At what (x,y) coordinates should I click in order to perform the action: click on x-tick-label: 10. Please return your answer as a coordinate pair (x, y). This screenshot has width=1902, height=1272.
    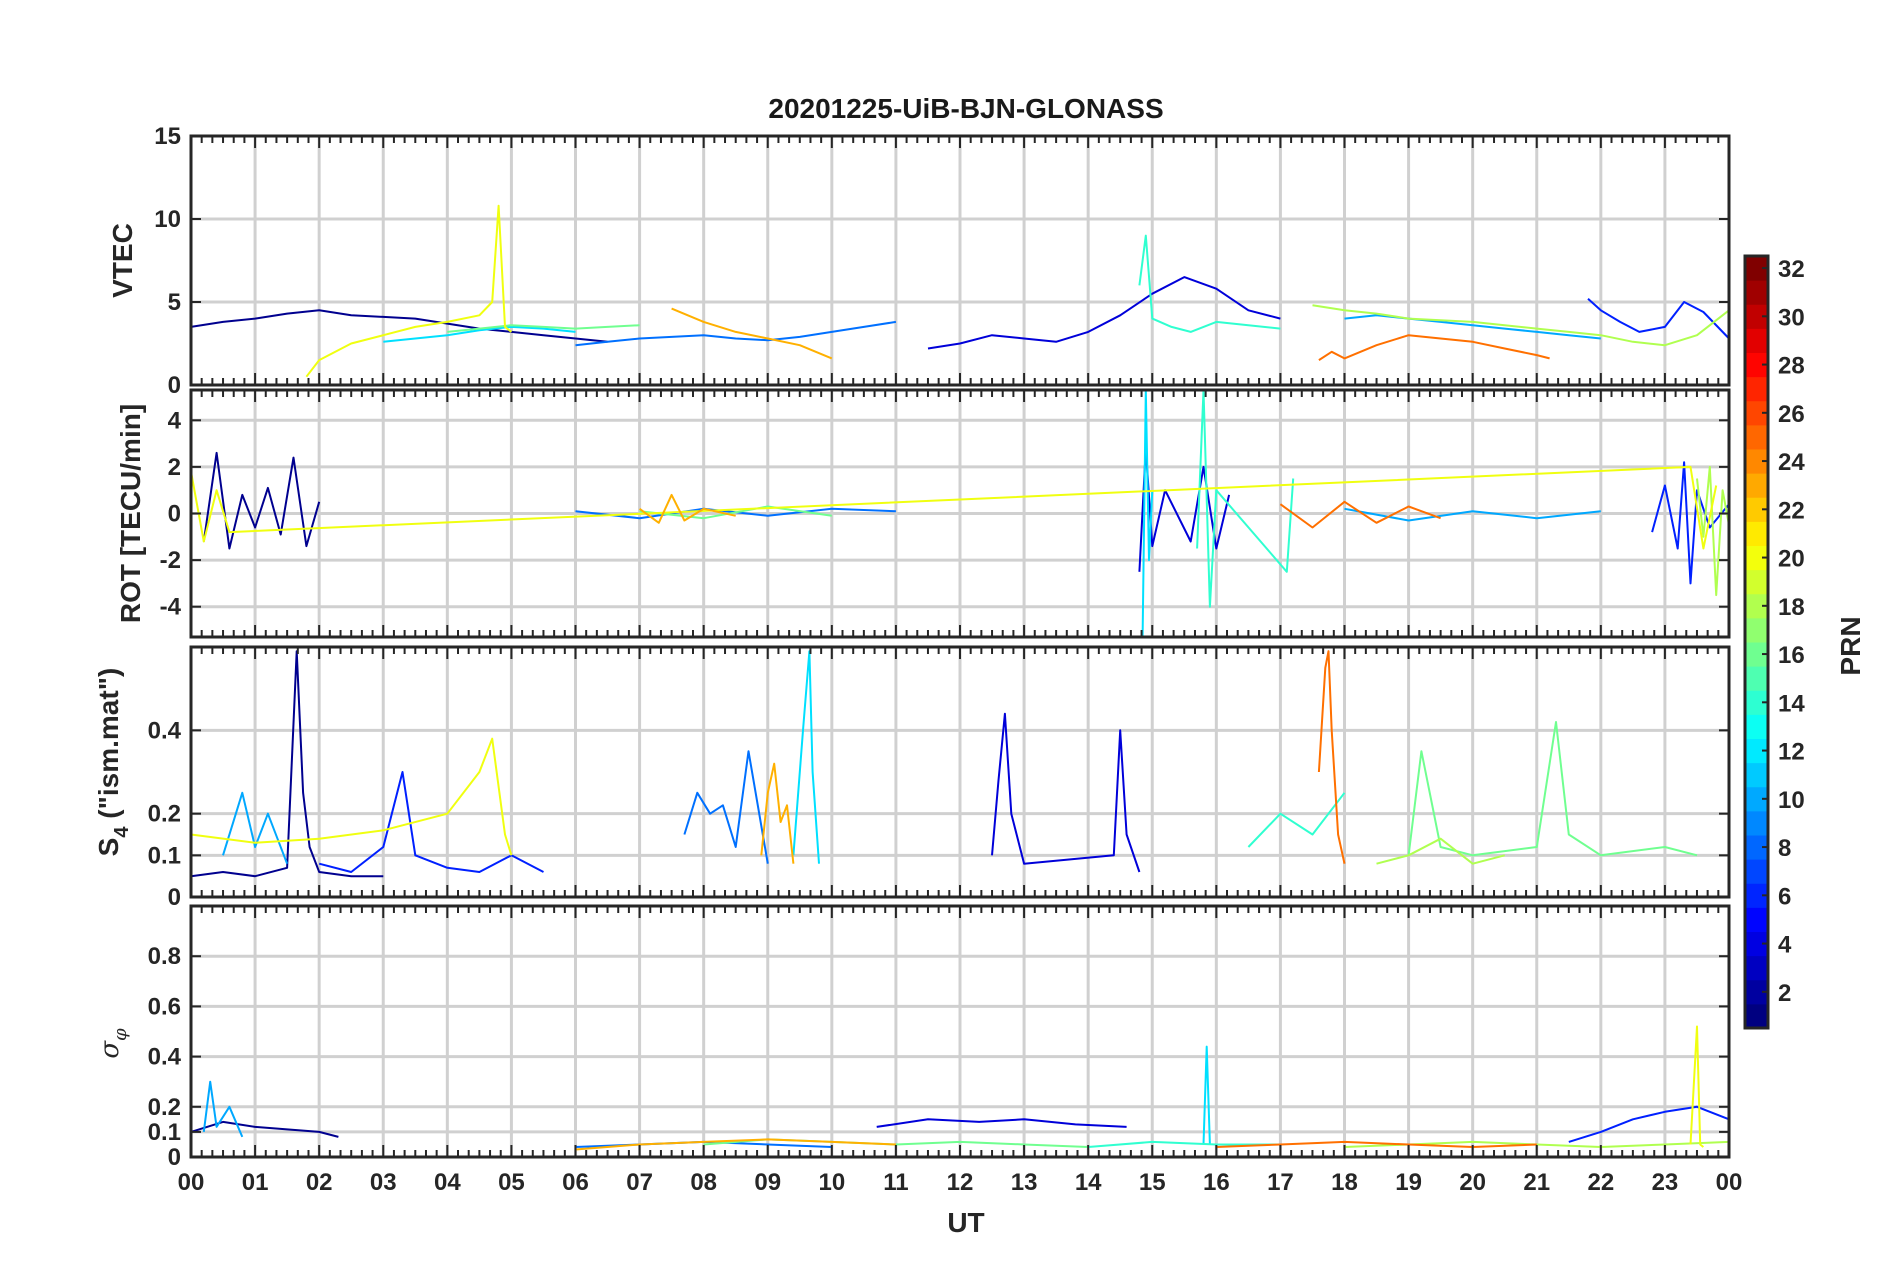
    Looking at the image, I should click on (831, 1182).